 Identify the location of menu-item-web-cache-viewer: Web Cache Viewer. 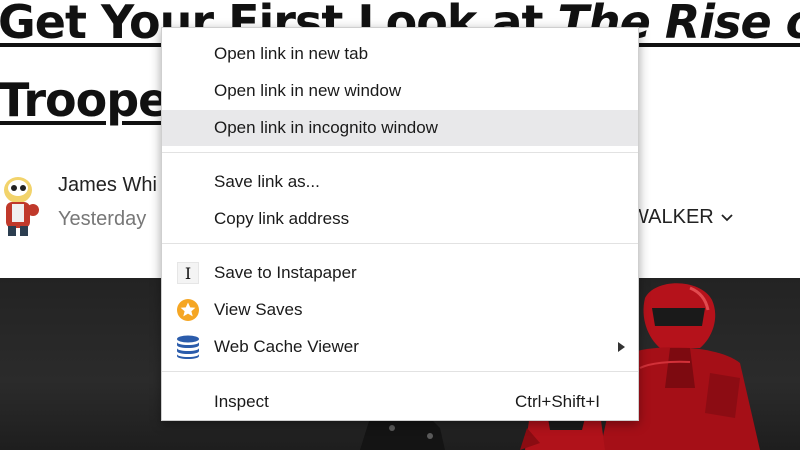
(400, 347).